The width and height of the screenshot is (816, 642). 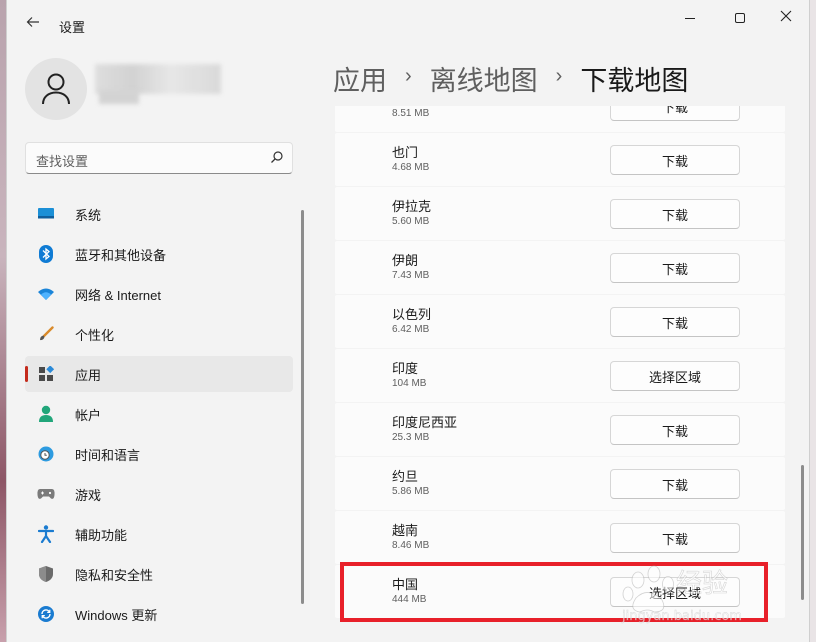 I want to click on sidebar-item-label: 时间和语言, so click(x=108, y=455).